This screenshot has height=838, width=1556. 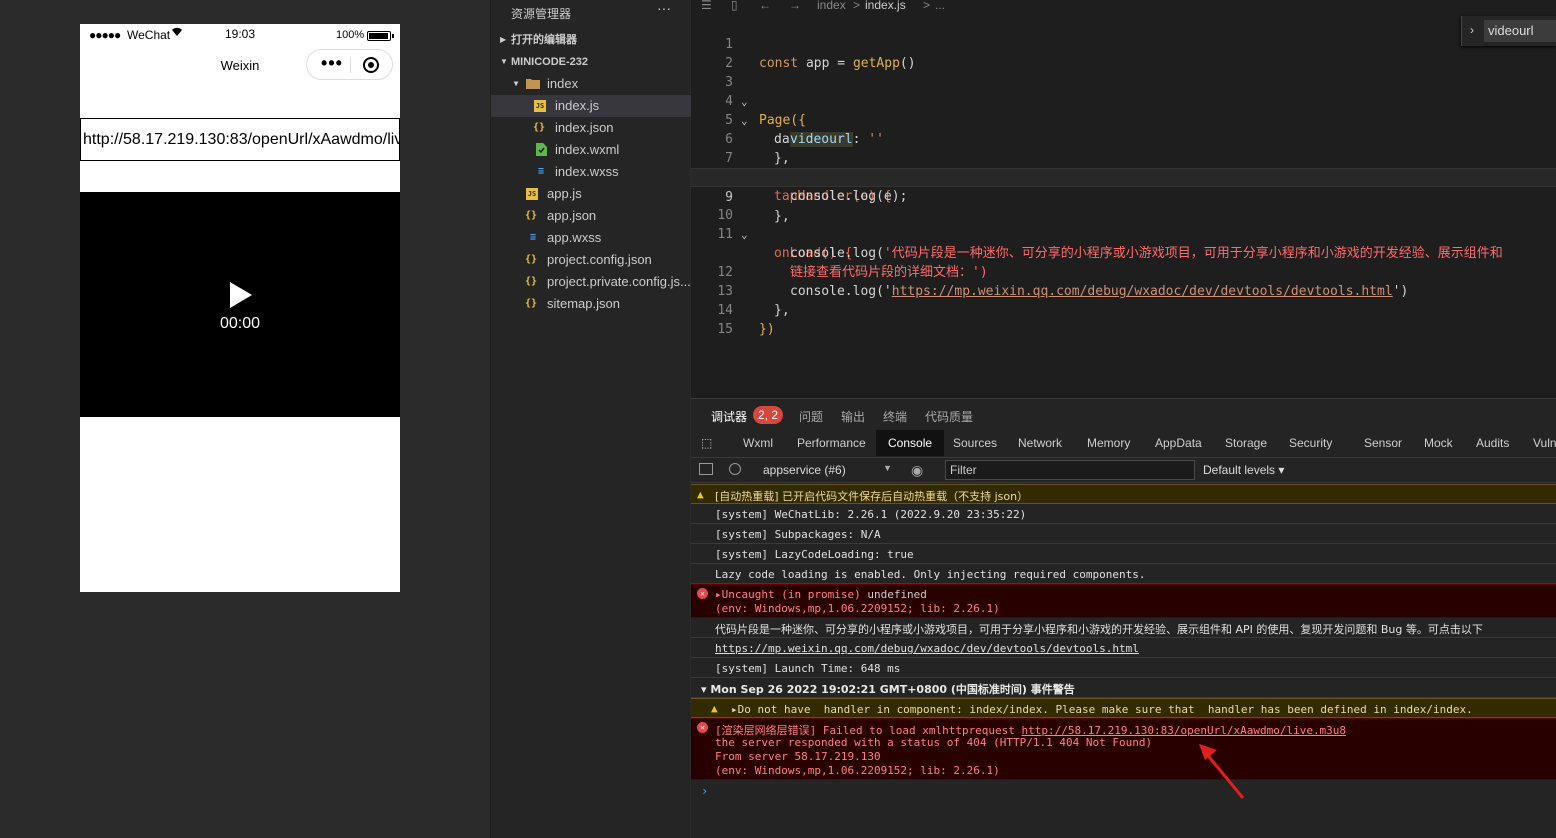 What do you see at coordinates (975, 443) in the screenshot?
I see `tab-sources: Sources` at bounding box center [975, 443].